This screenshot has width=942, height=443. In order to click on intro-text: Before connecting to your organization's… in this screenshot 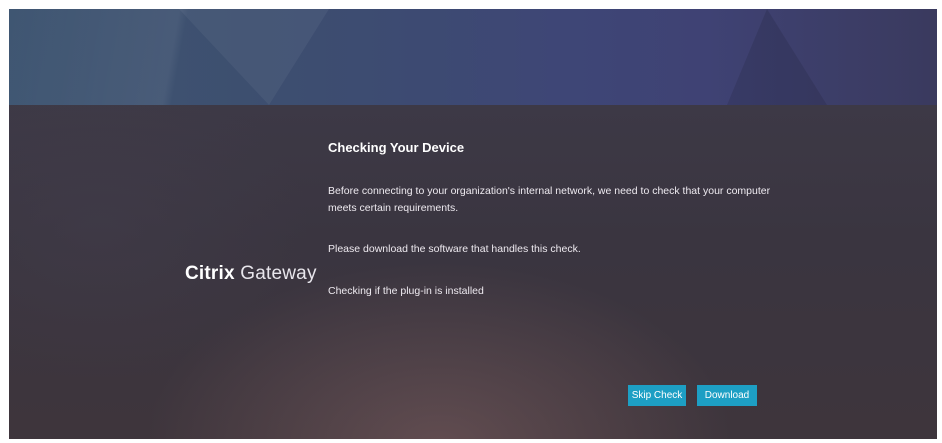, I will do `click(549, 199)`.